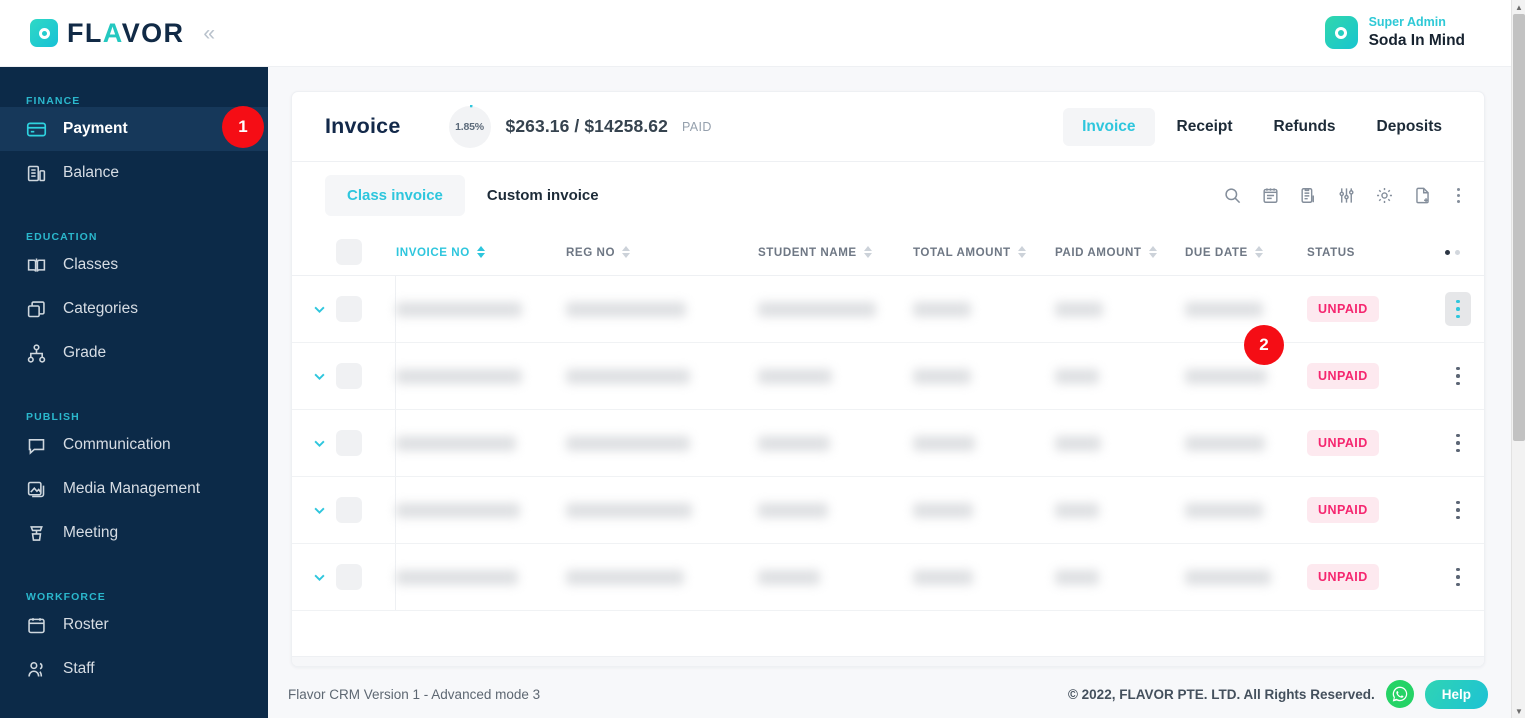 The height and width of the screenshot is (718, 1525). Describe the element at coordinates (1346, 195) in the screenshot. I see `filter-sliders-icon` at that location.